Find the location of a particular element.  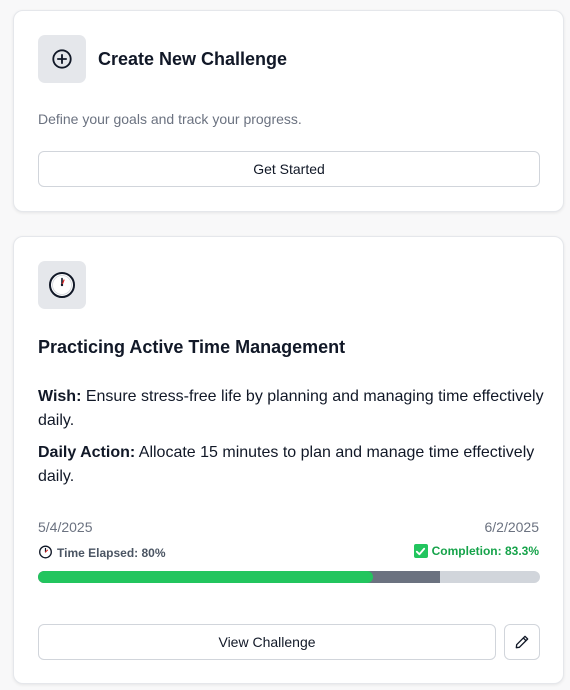

pencil-icon is located at coordinates (522, 642).